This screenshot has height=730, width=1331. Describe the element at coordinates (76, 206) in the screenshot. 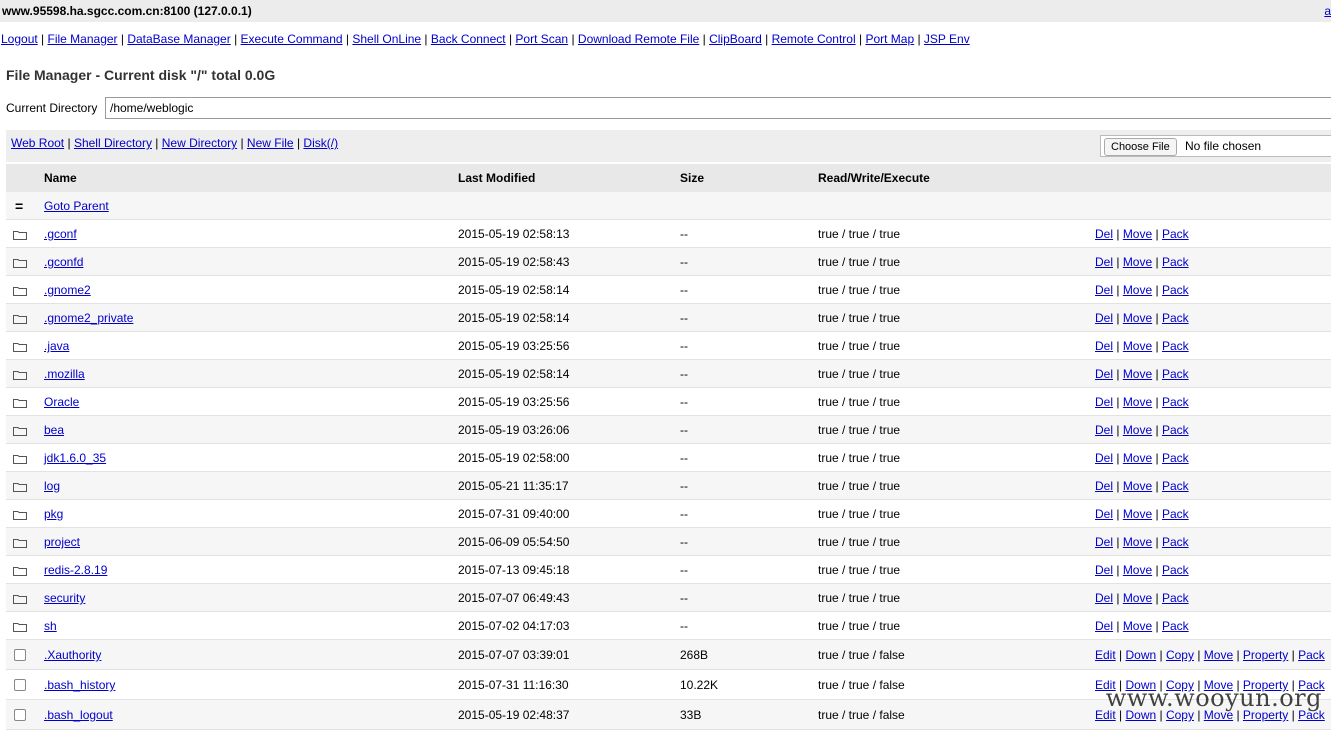

I see `goto-parent-link: Goto Parent` at that location.